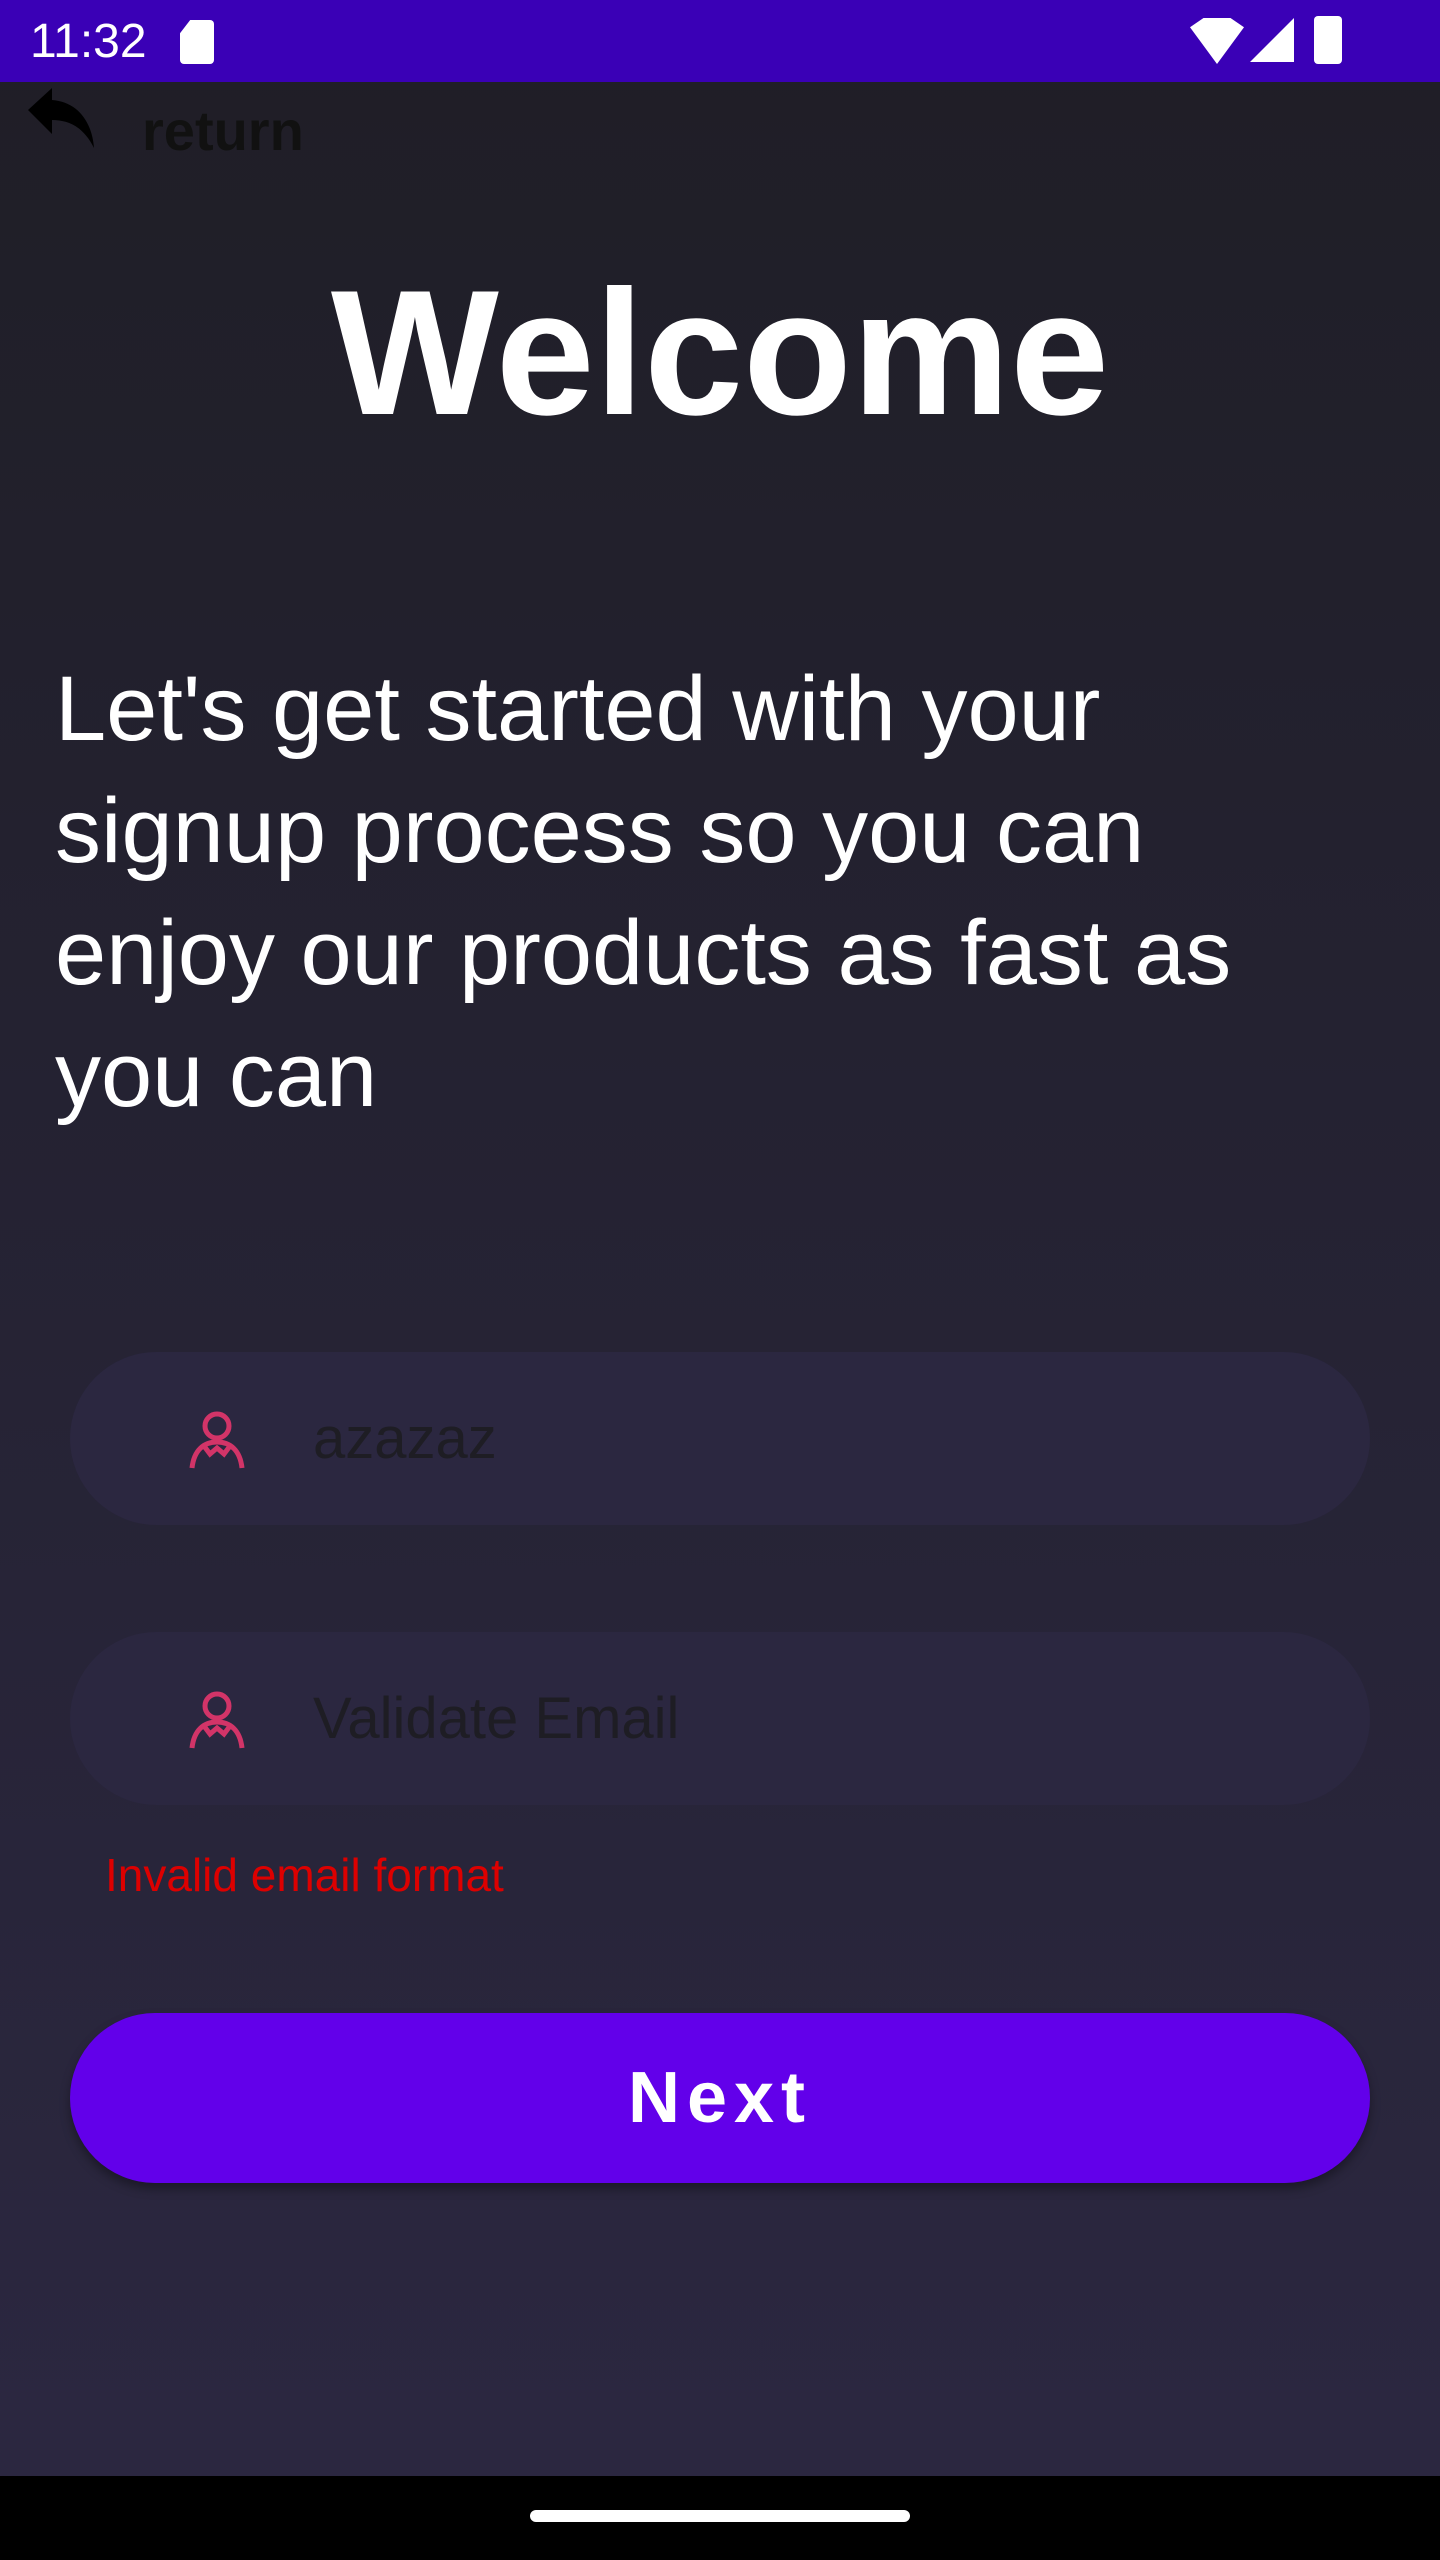  What do you see at coordinates (1217, 41) in the screenshot?
I see `wifi-icon` at bounding box center [1217, 41].